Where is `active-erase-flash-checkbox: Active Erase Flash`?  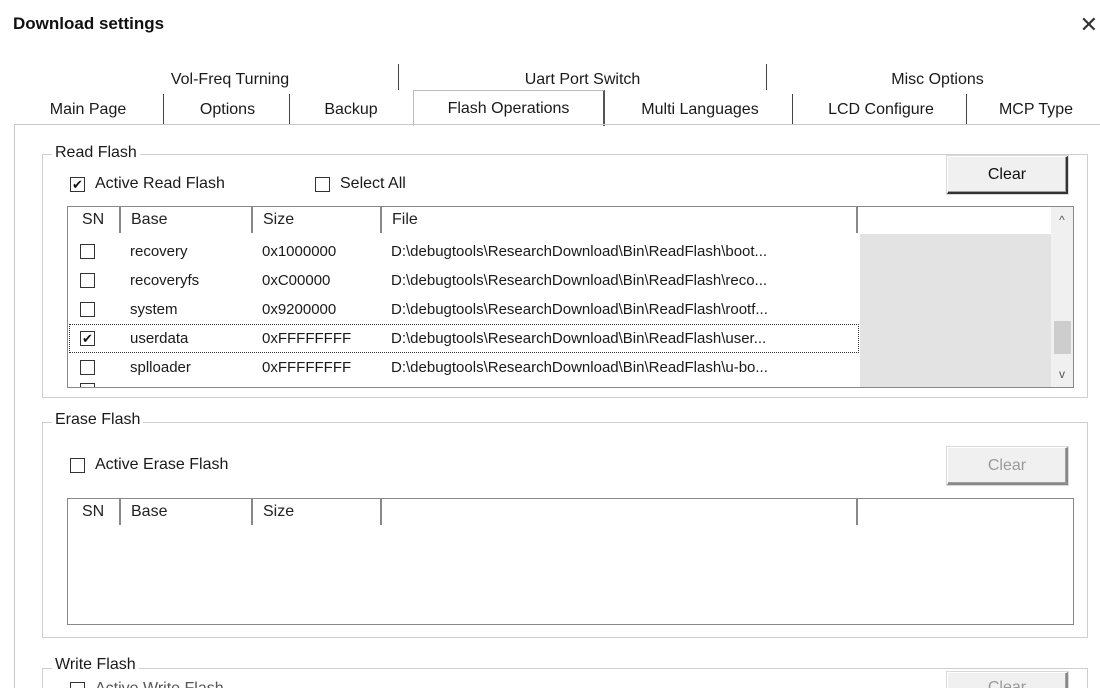
active-erase-flash-checkbox: Active Erase Flash is located at coordinates (149, 465).